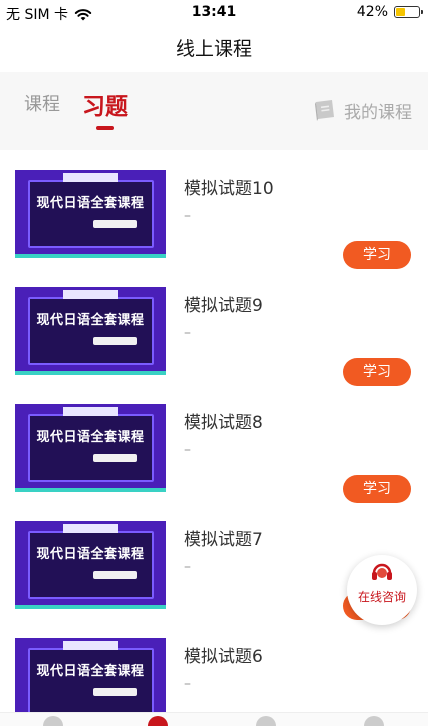 The height and width of the screenshot is (726, 428). Describe the element at coordinates (266, 721) in the screenshot. I see `calendar-icon` at that location.